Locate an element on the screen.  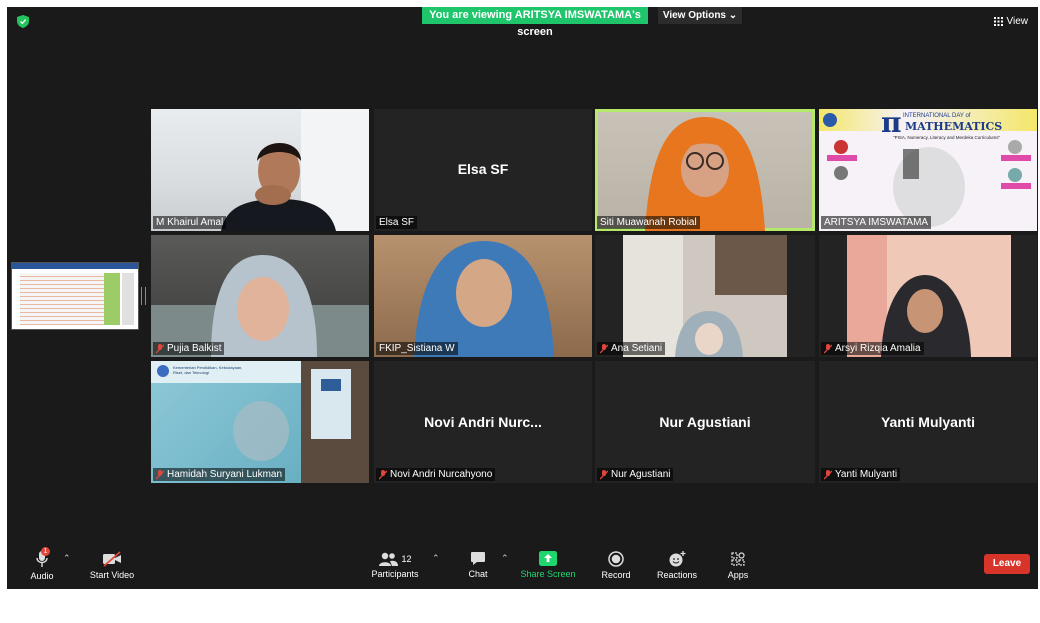
participant-display-name: Elsa SF is located at coordinates (483, 169).